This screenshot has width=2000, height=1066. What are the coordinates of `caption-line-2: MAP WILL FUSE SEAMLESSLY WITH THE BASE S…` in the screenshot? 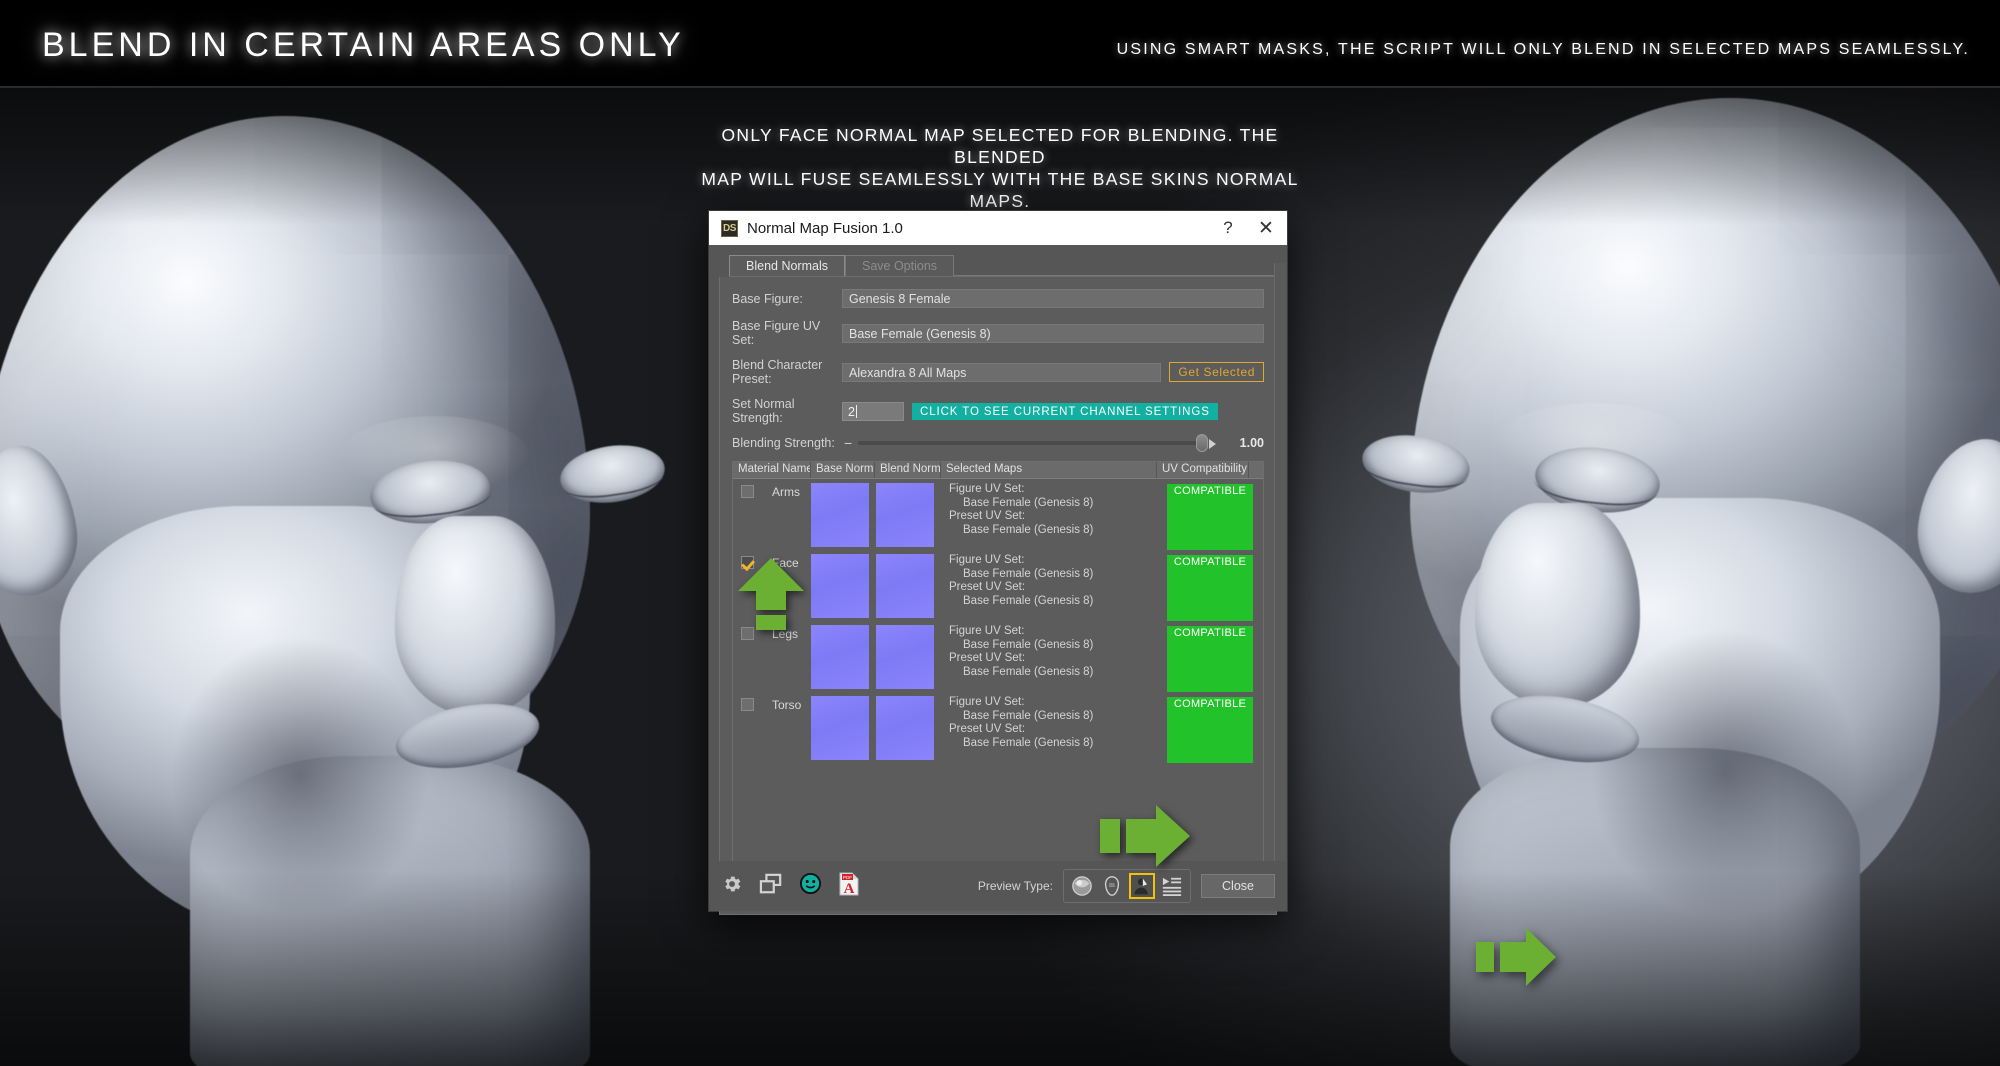 It's located at (1000, 190).